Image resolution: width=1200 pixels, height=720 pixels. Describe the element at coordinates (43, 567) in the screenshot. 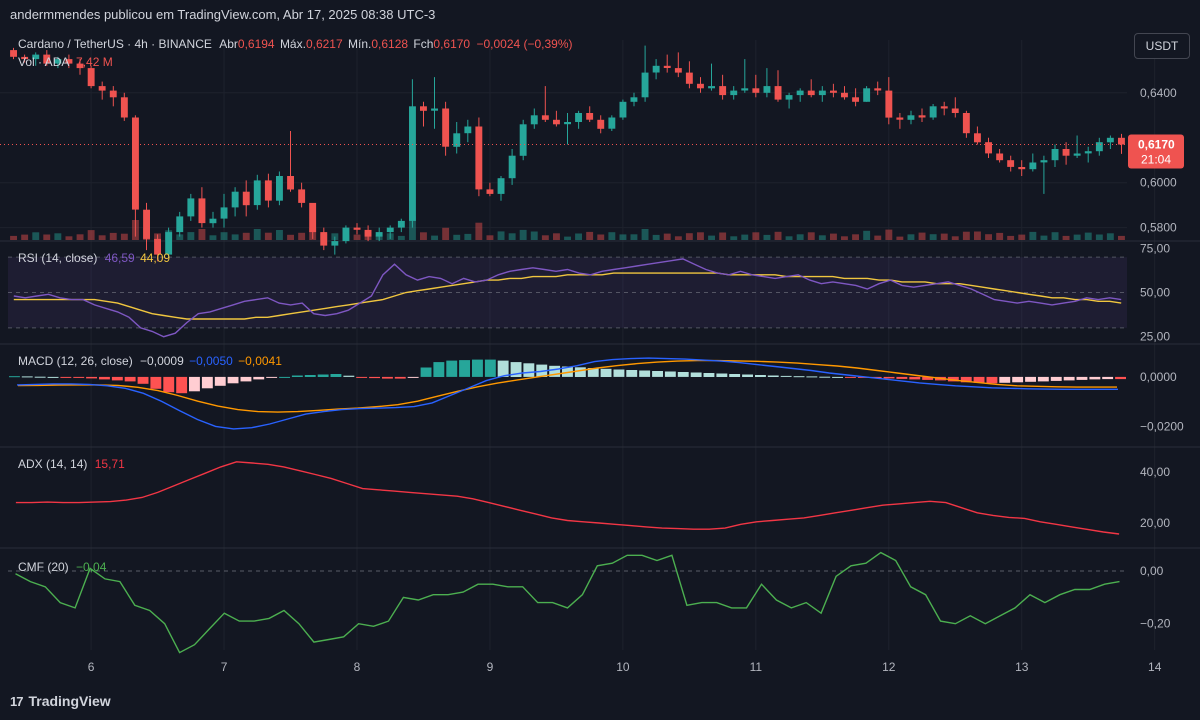

I see `cmf-title: CMF (20)` at that location.